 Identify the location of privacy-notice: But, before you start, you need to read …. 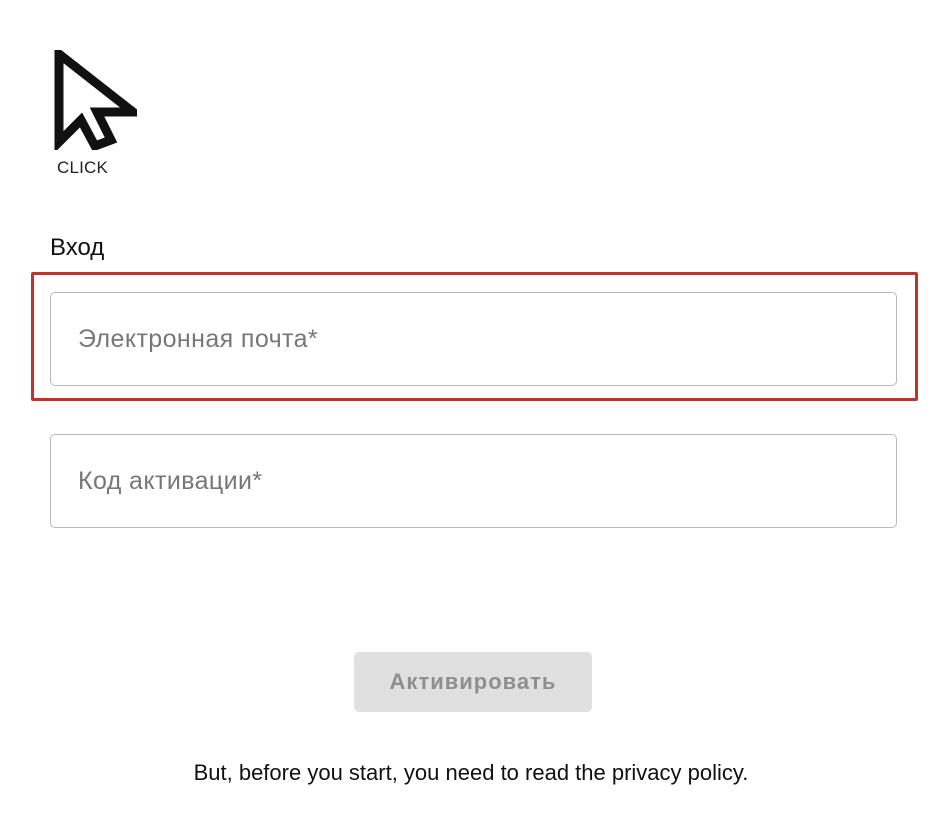
(471, 772).